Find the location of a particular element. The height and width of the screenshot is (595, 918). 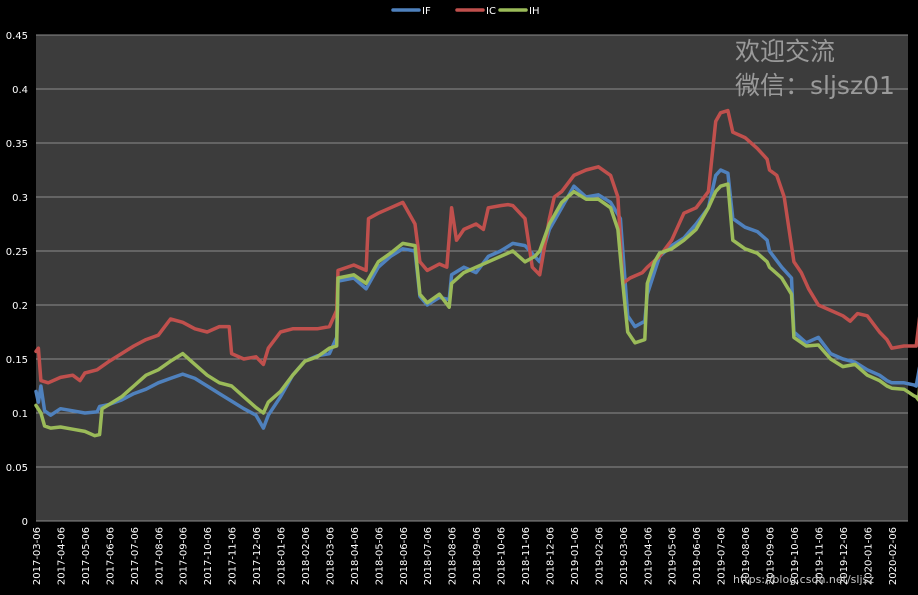

x-tick-label: 2018-06-06 is located at coordinates (404, 556).